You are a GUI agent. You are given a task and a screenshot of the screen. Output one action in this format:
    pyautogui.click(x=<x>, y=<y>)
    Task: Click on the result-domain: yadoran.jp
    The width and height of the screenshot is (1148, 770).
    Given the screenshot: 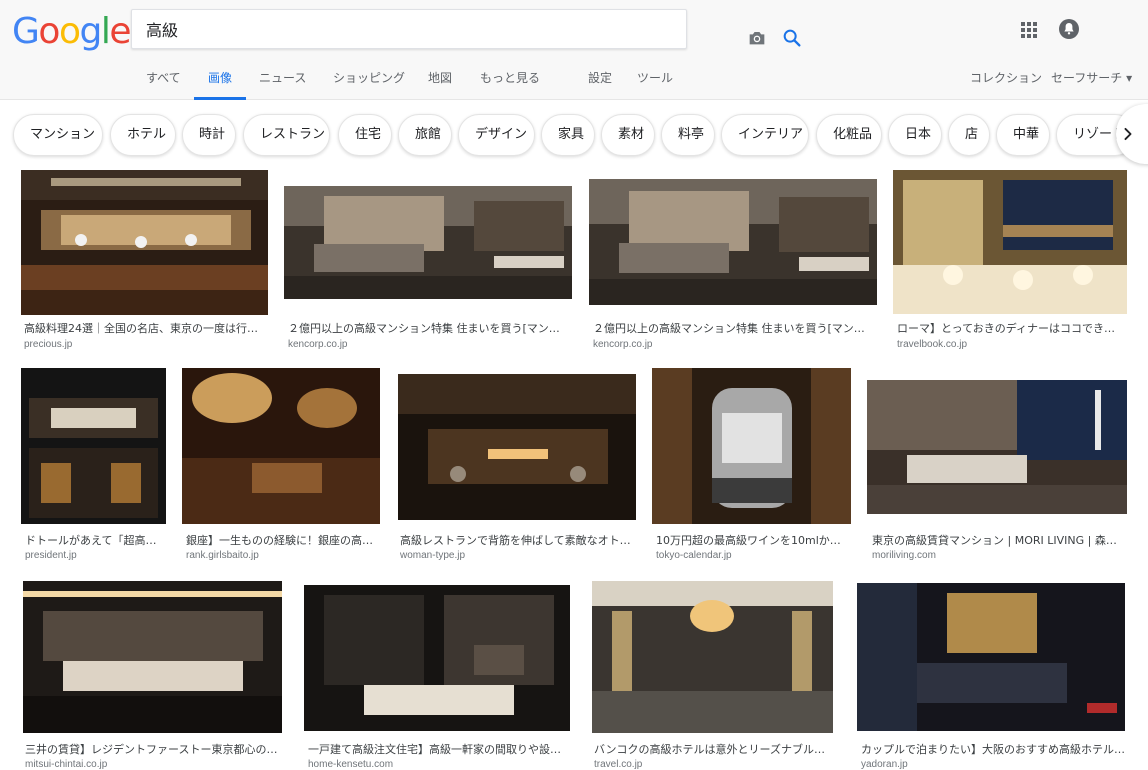 What is the action you would take?
    pyautogui.click(x=884, y=764)
    